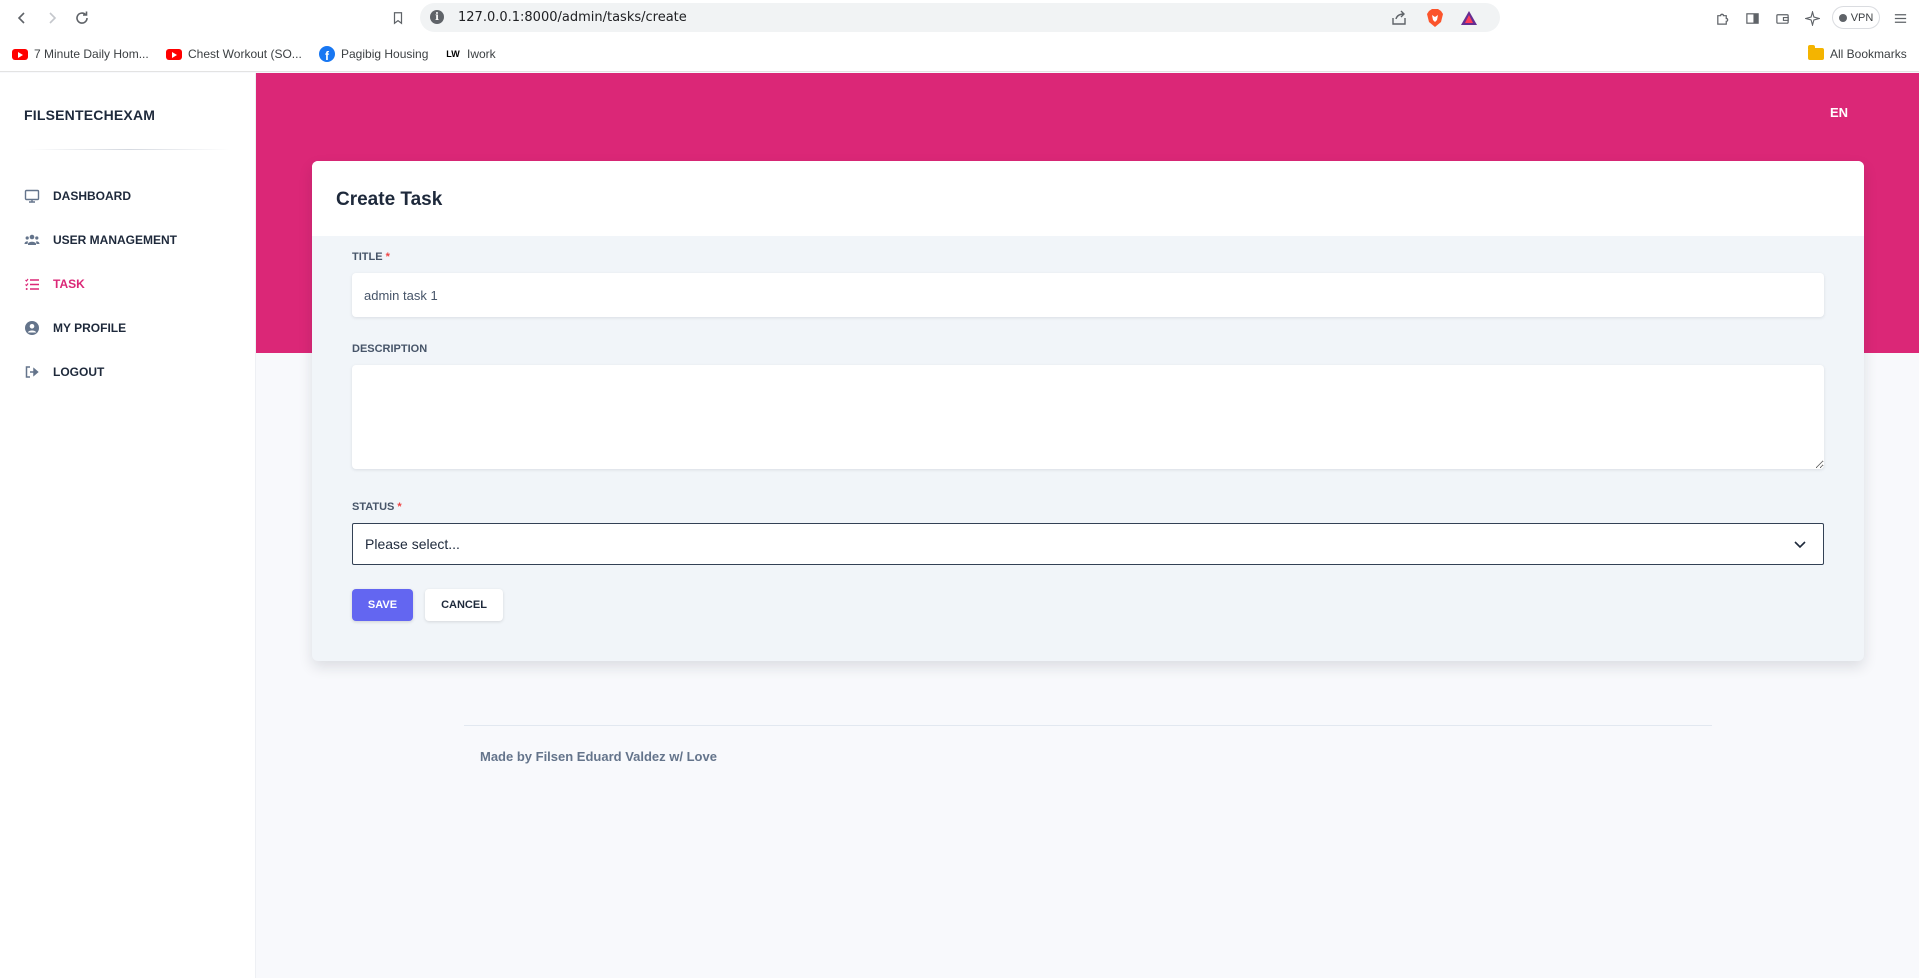 This screenshot has width=1919, height=978. Describe the element at coordinates (464, 605) in the screenshot. I see `cancel-button: CANCEL` at that location.